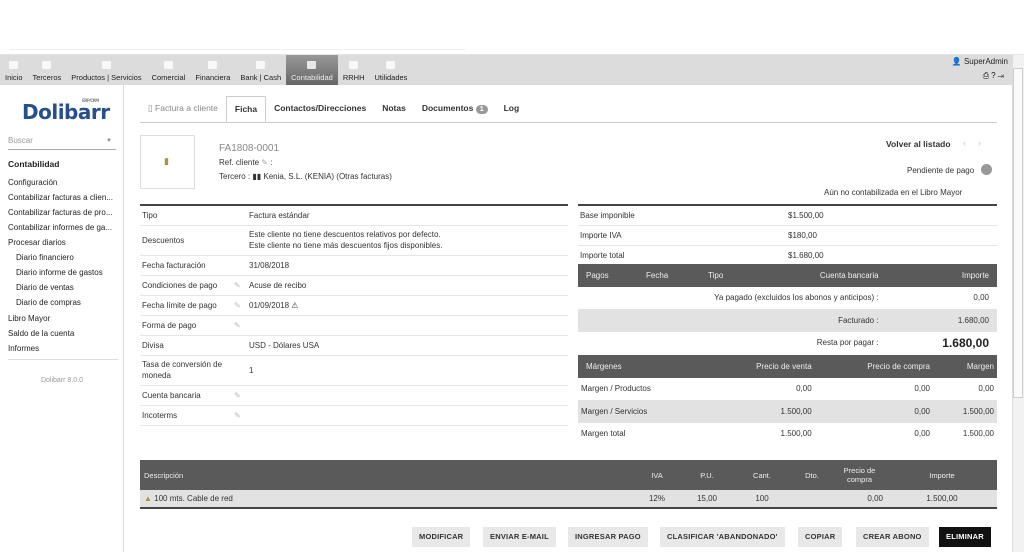  Describe the element at coordinates (260, 70) in the screenshot. I see `menu-bank: Bank | Cash` at that location.